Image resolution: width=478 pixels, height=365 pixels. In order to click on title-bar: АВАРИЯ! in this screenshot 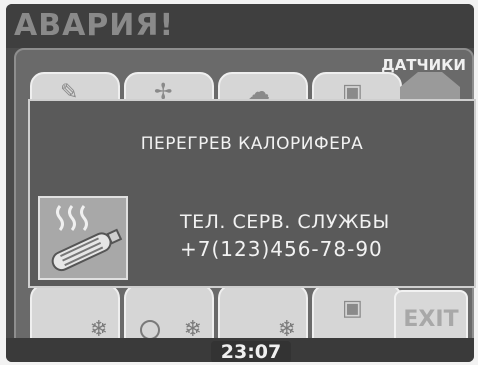, I will do `click(240, 26)`.